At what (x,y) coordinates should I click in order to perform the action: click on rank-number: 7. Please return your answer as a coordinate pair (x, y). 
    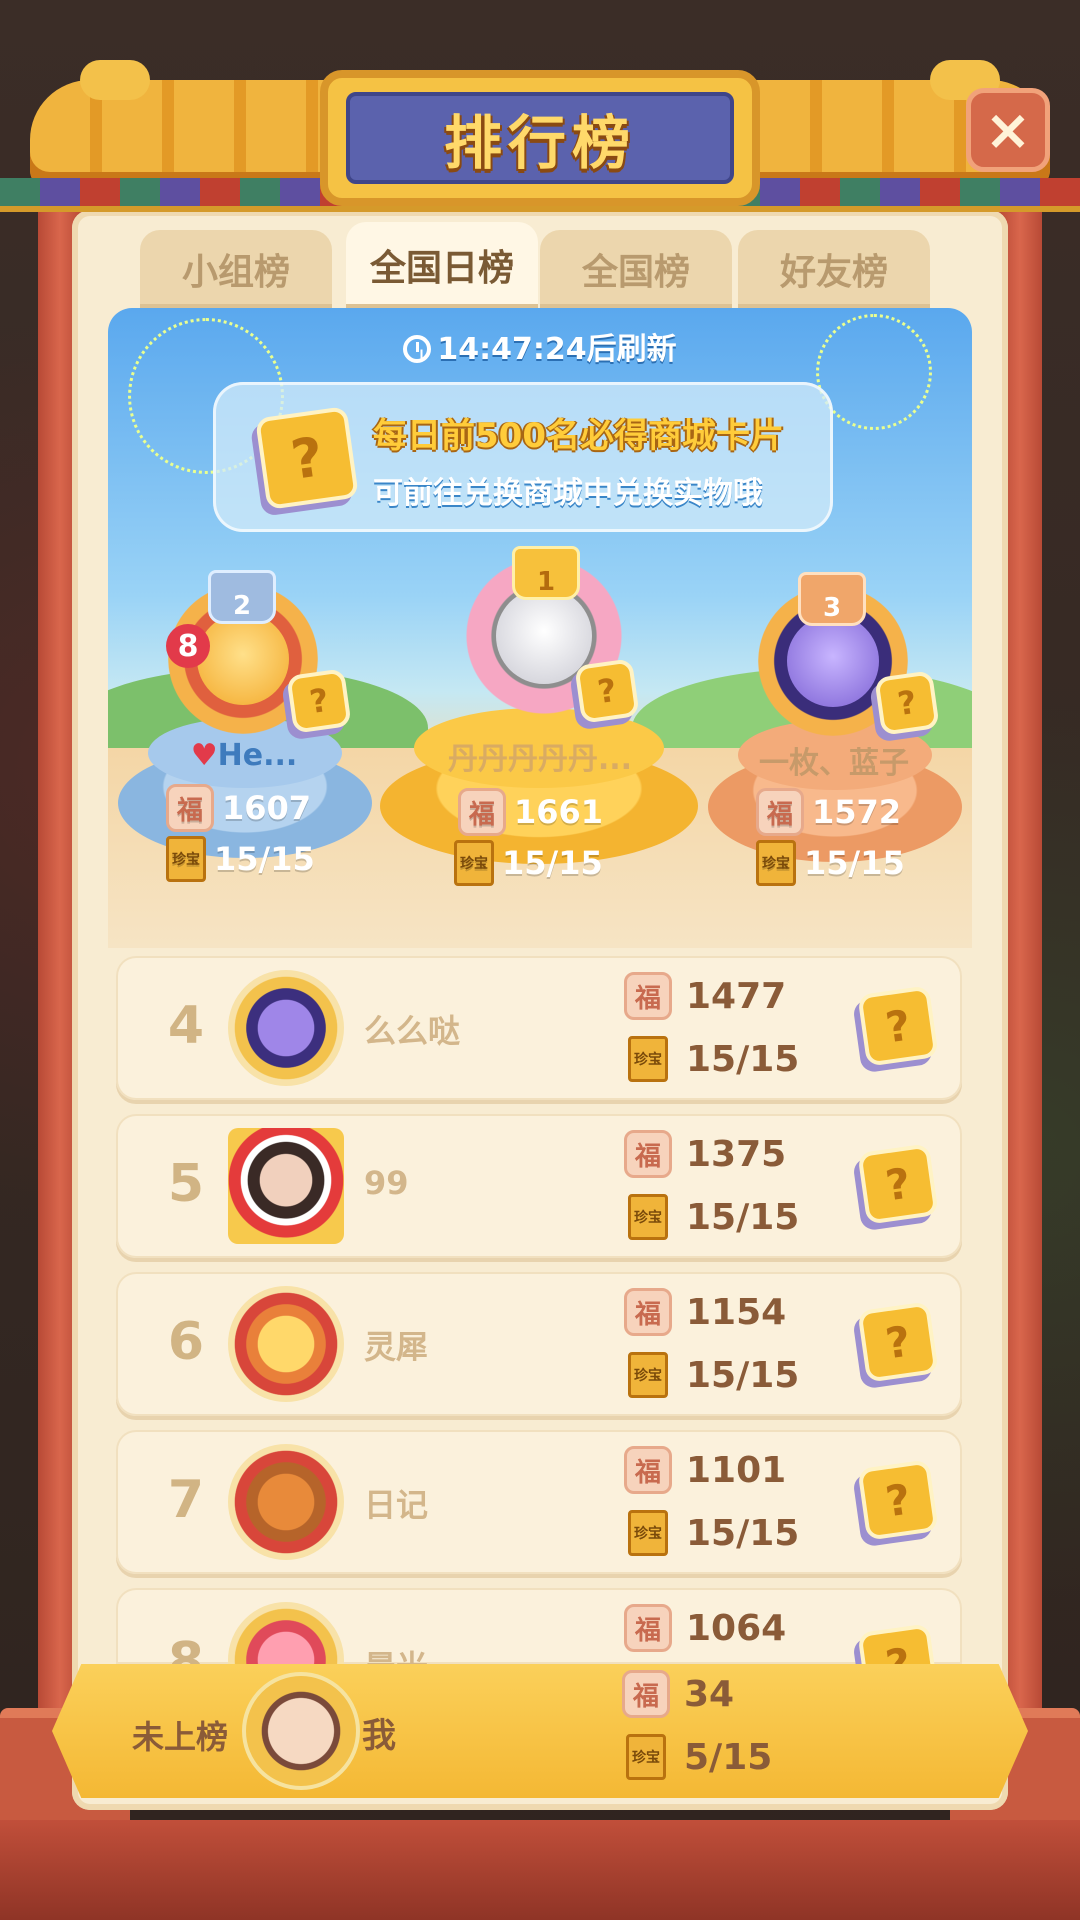
    Looking at the image, I should click on (186, 1500).